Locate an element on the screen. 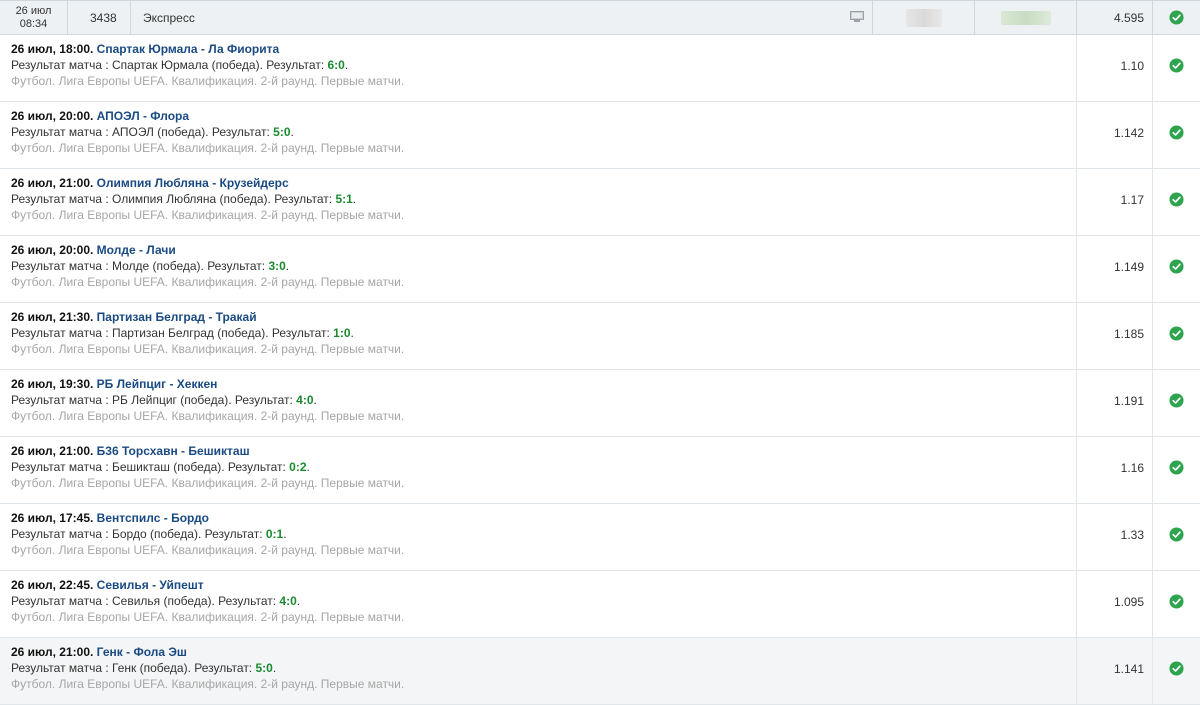 The height and width of the screenshot is (705, 1200). event-match-link: Б36 Торсхавн - Бешикташ is located at coordinates (173, 451).